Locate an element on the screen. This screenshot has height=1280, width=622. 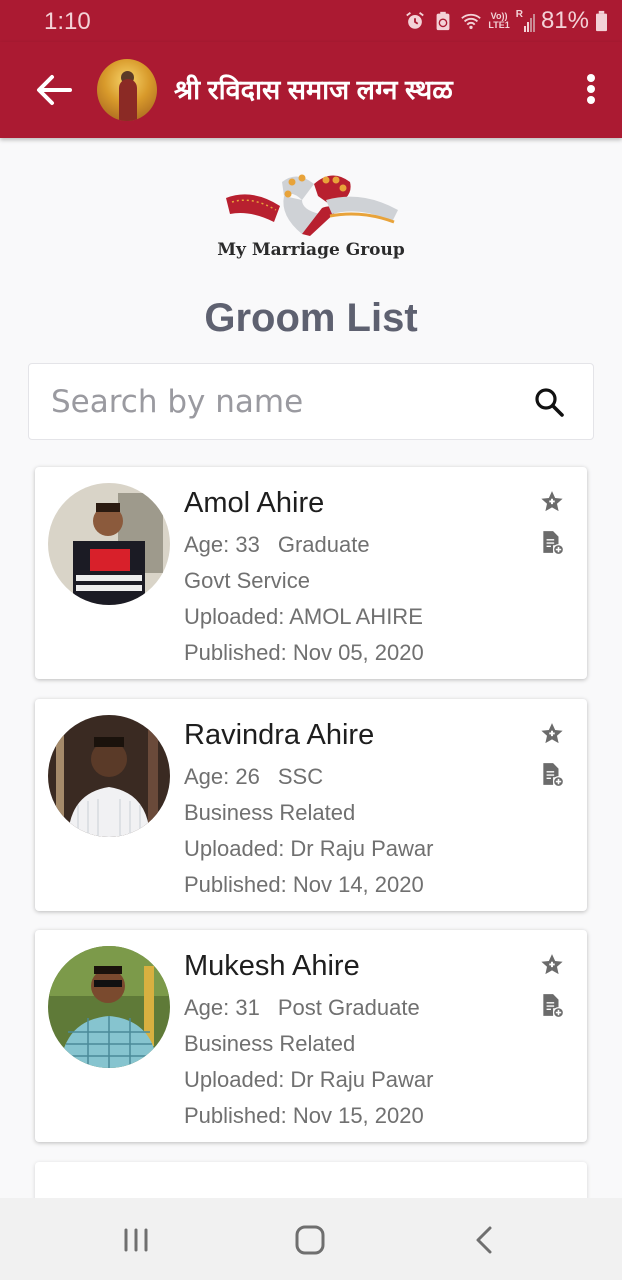
groom-age-education: Age: 31 Post Graduate is located at coordinates (302, 1007).